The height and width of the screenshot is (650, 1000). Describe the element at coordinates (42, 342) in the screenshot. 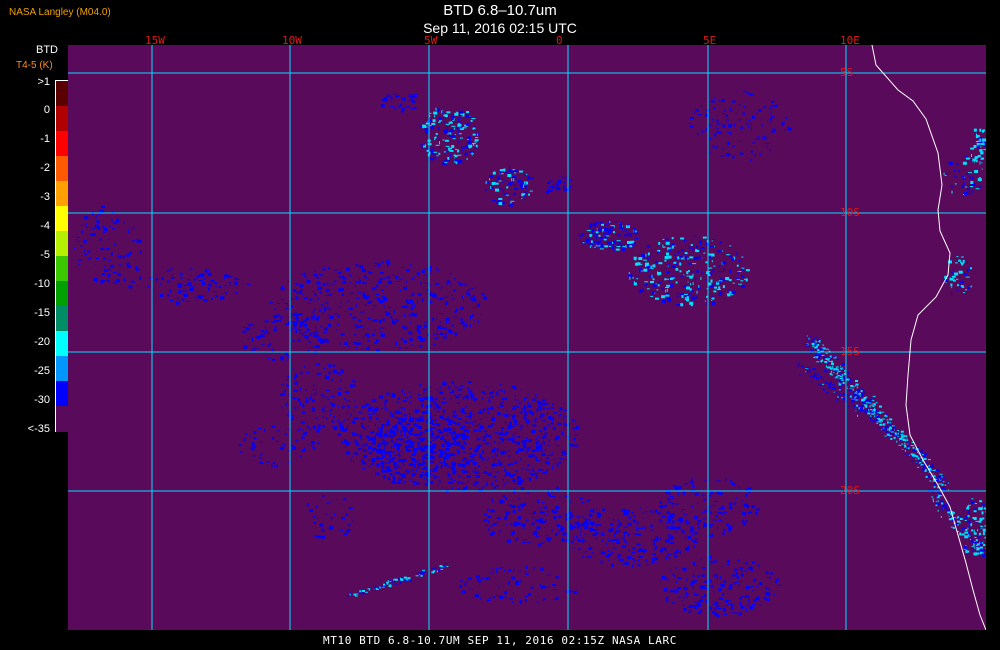

I see `colorbar-tick-label: -20` at that location.